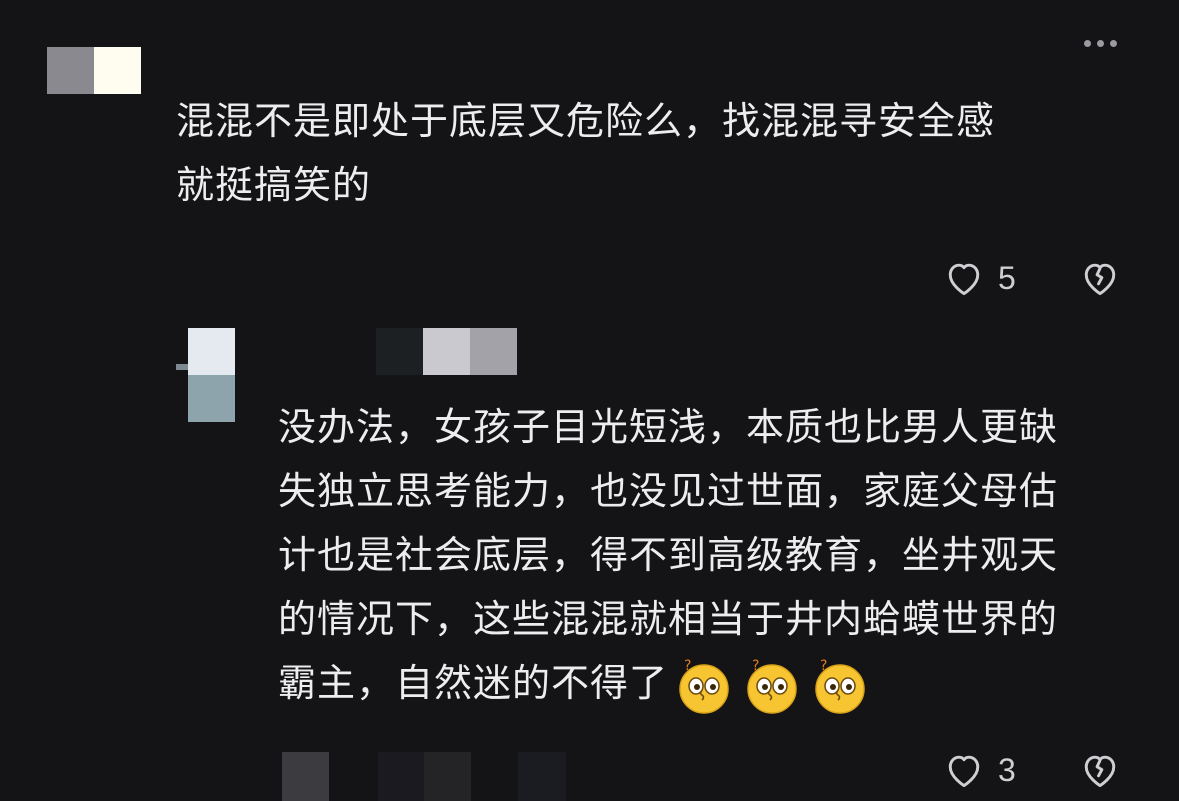 This screenshot has height=801, width=1179. What do you see at coordinates (668, 619) in the screenshot?
I see `reply-line: 的情况下，这些混混就相当于井内蛤蟆世界的` at bounding box center [668, 619].